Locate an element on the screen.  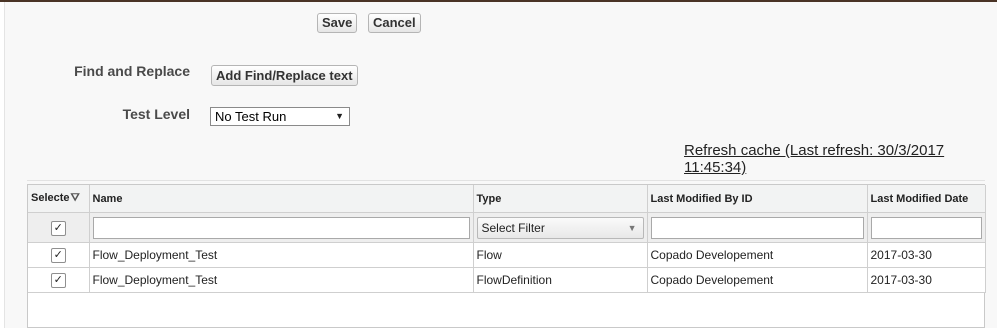
filter-modified-date-cell is located at coordinates (926, 227).